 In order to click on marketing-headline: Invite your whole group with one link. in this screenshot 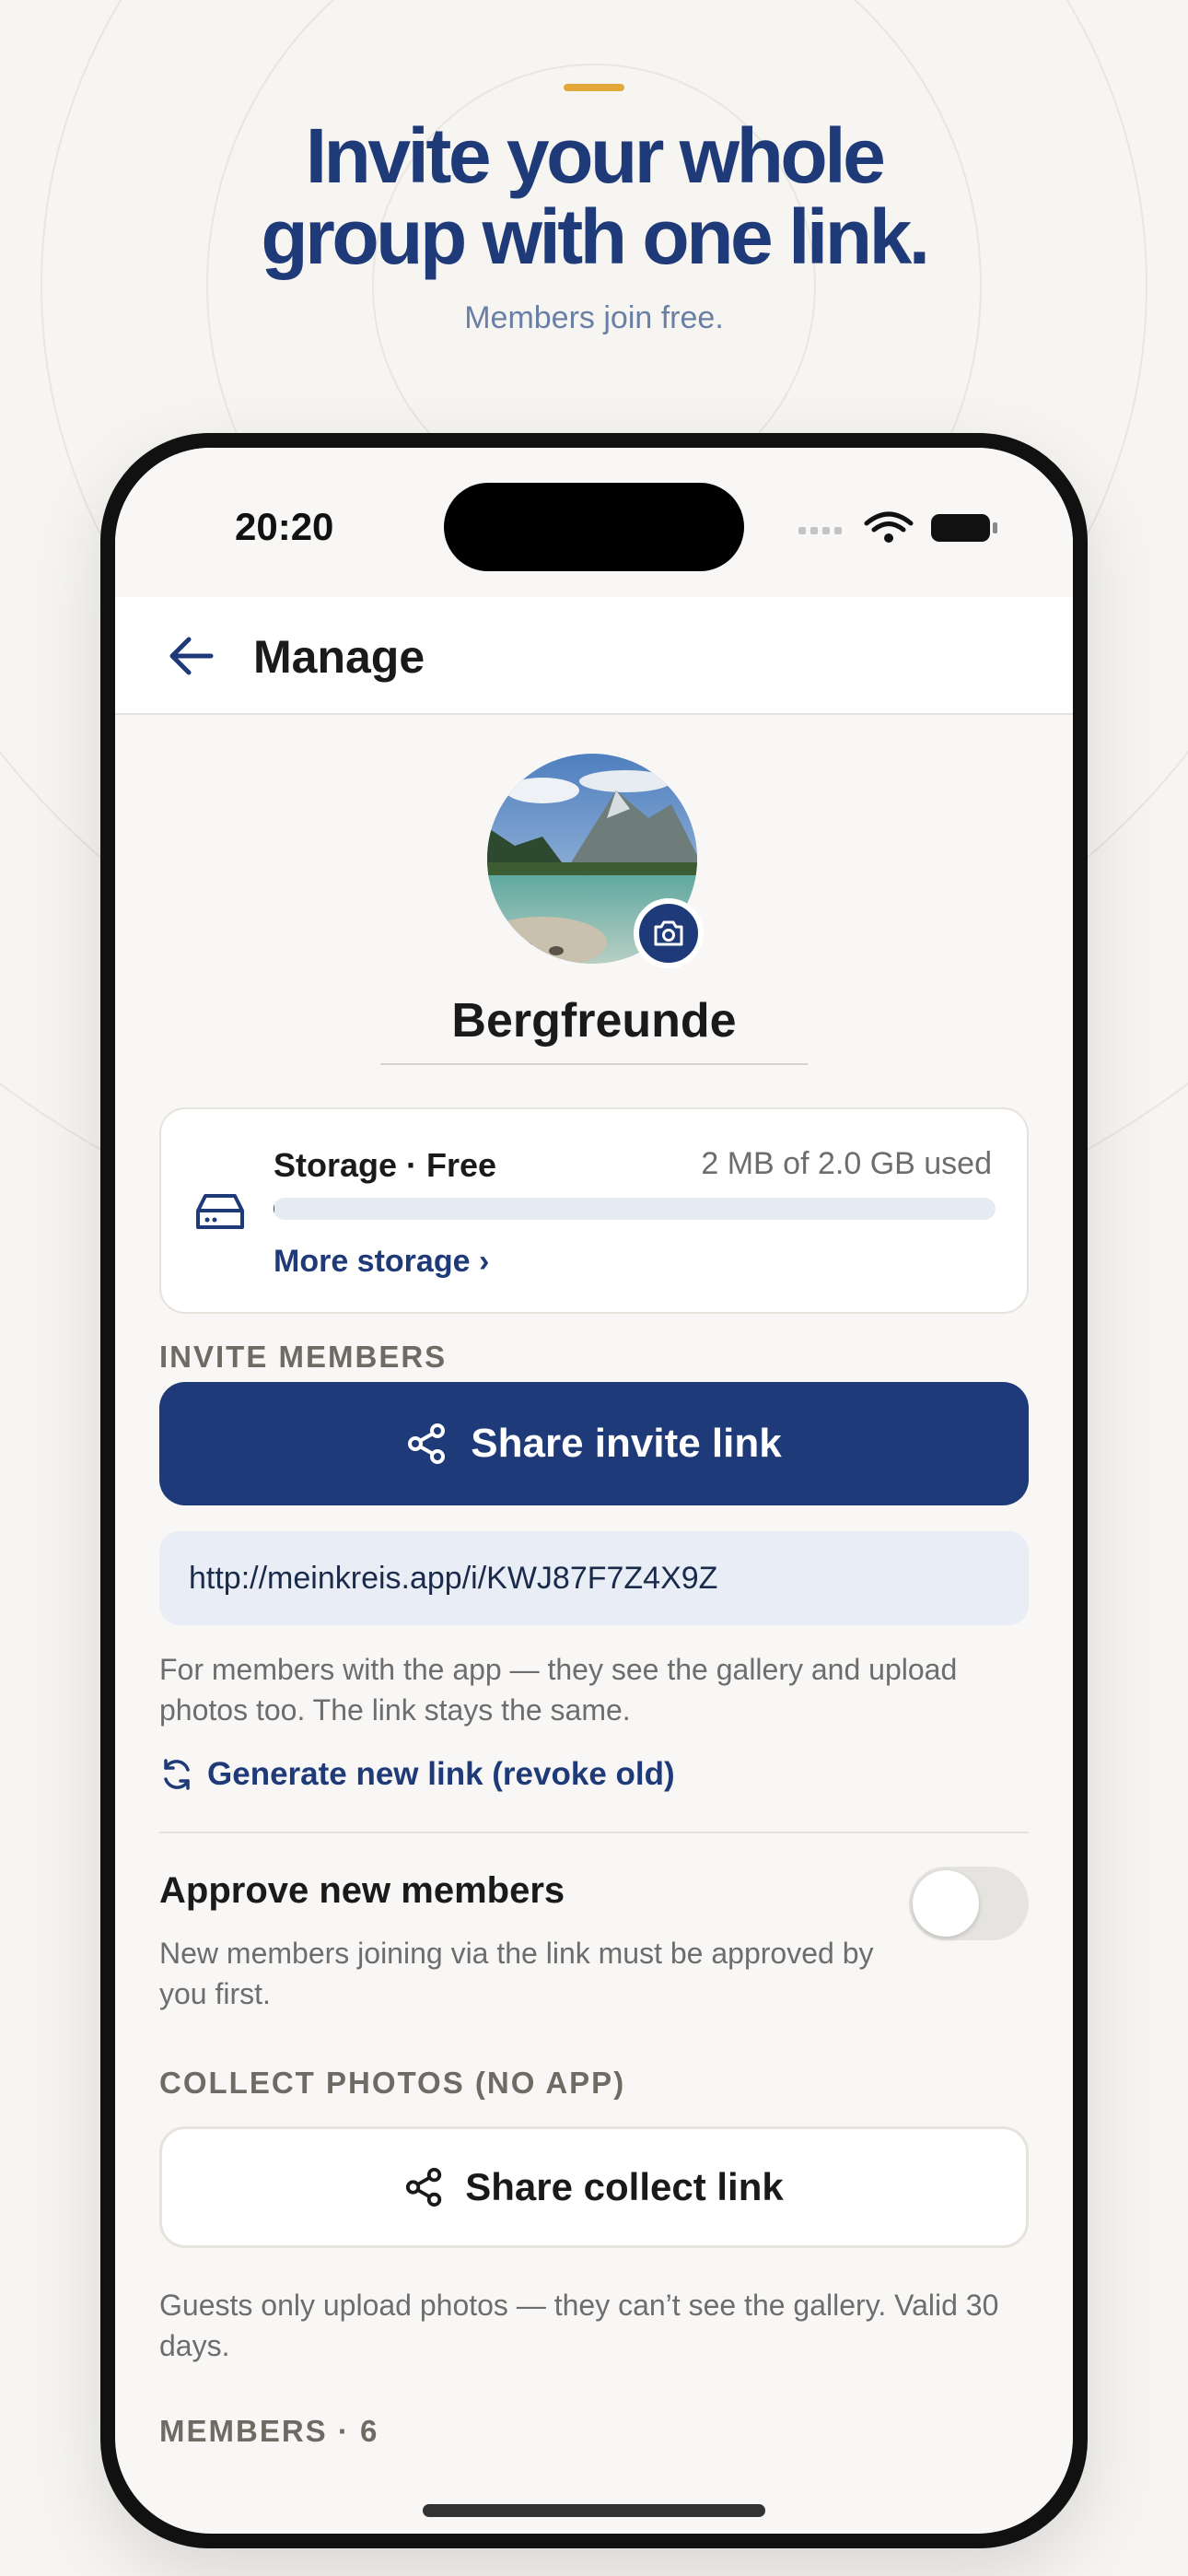, I will do `click(594, 196)`.